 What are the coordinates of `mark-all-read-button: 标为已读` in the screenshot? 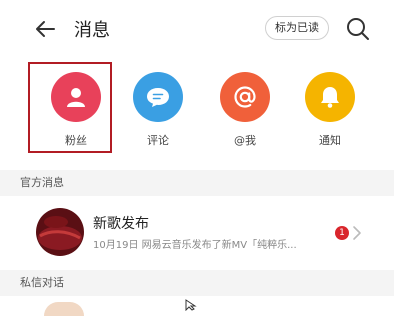 It's located at (297, 28).